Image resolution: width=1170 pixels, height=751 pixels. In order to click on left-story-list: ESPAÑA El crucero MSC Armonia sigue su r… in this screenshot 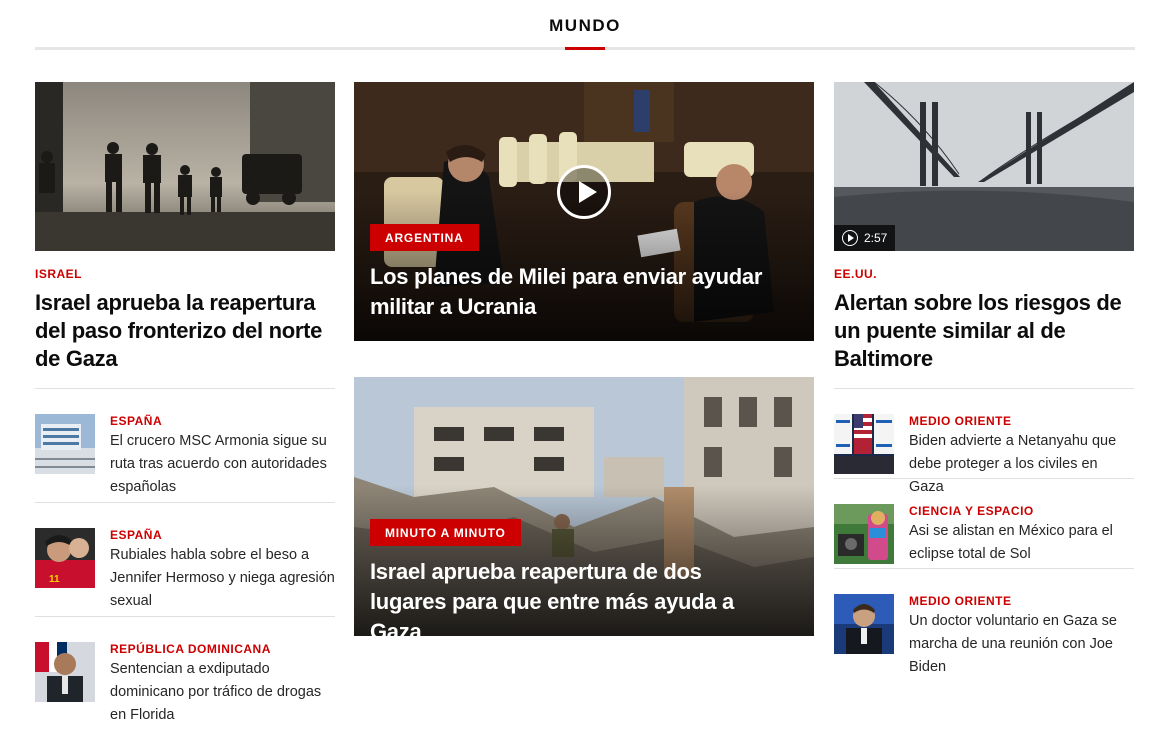, I will do `click(185, 560)`.